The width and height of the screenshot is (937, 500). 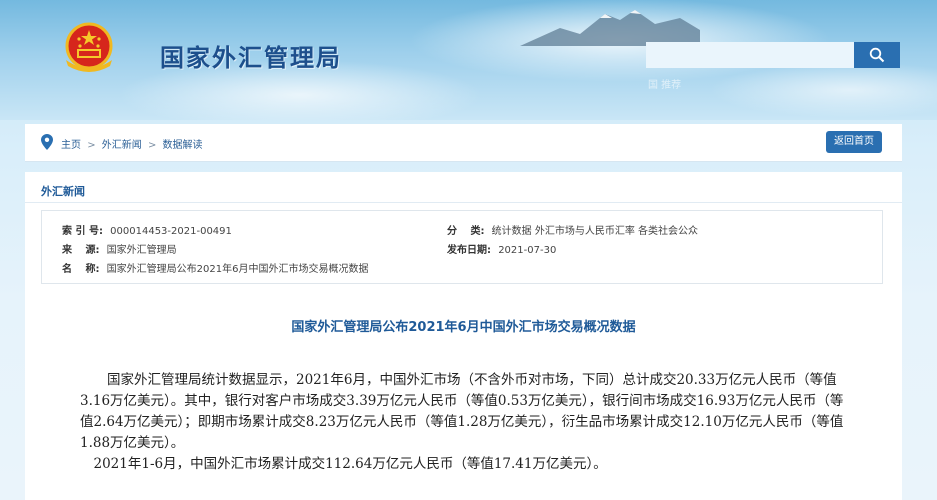 What do you see at coordinates (171, 231) in the screenshot?
I see `meta-index-value: 000014453-2021-00491` at bounding box center [171, 231].